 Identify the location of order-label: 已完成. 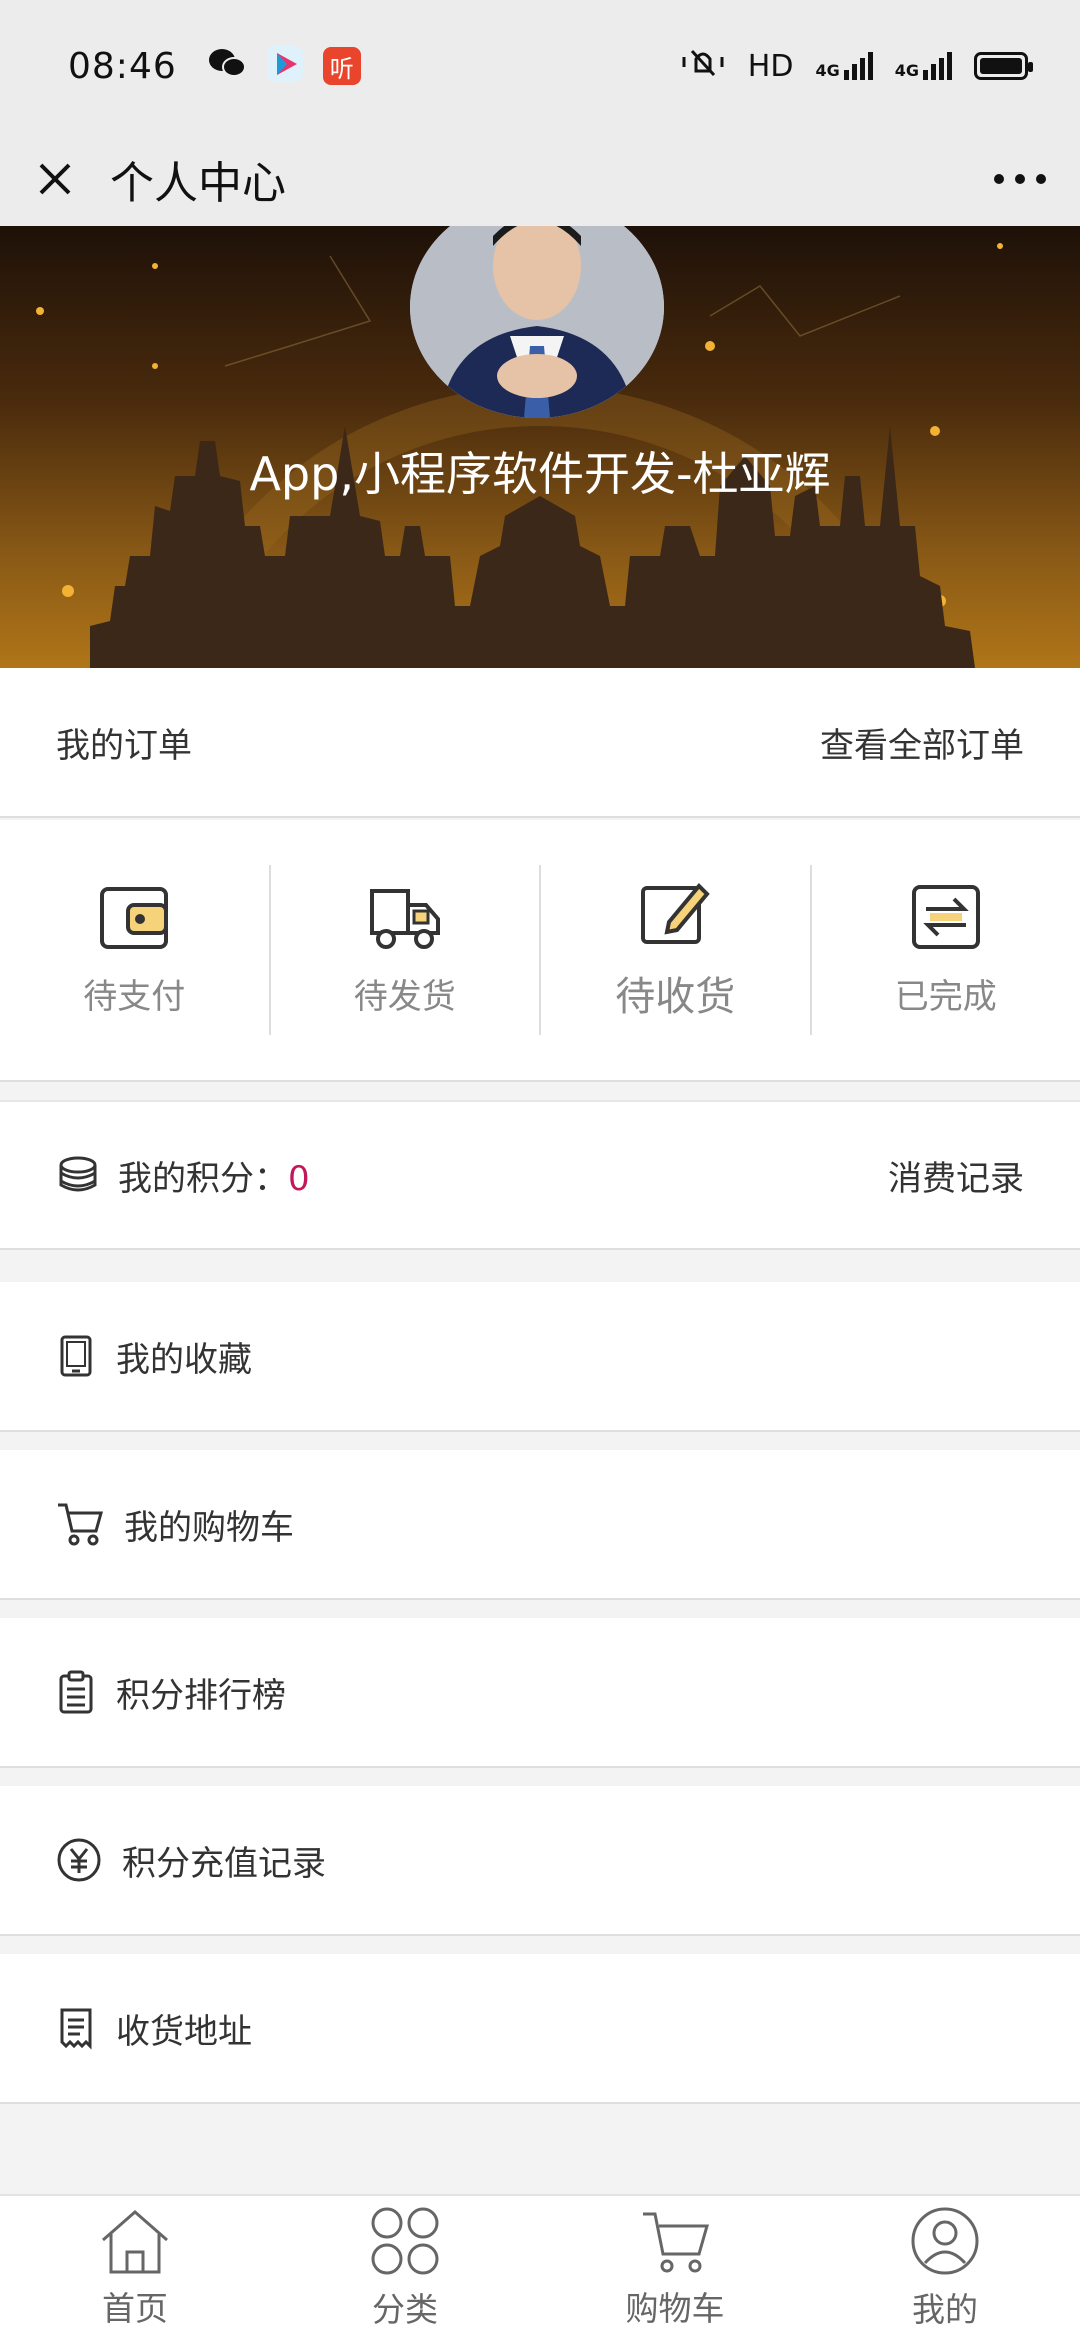
(945, 996).